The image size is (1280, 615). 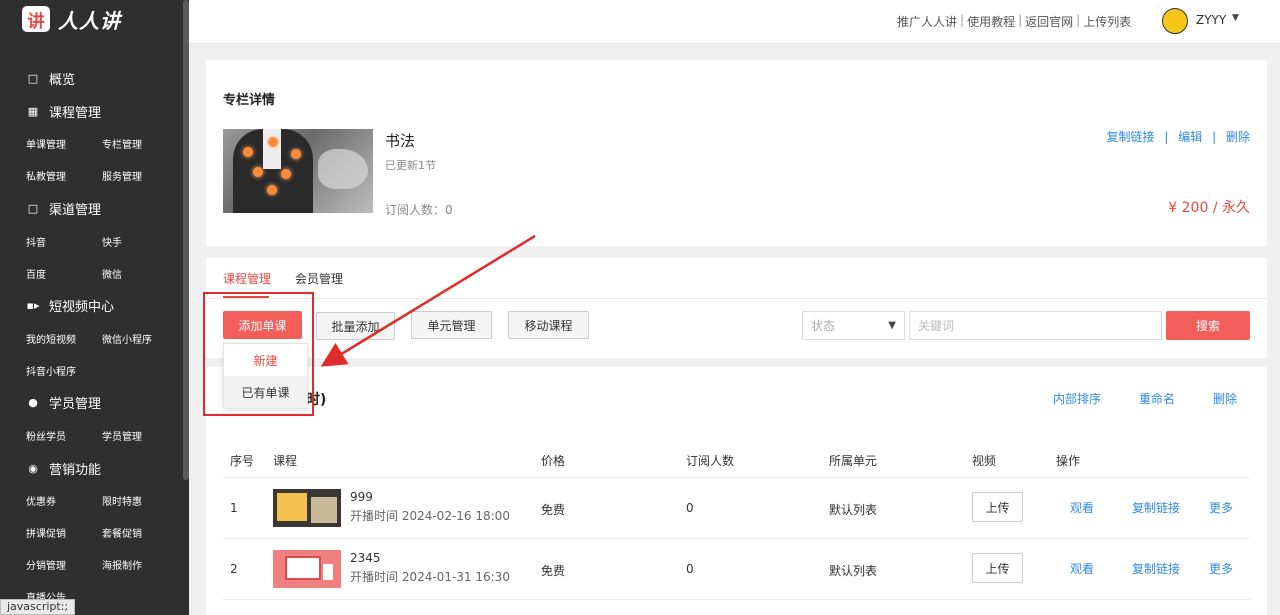 I want to click on nav-section-marketing: ◉ 营销功能, so click(x=63, y=468).